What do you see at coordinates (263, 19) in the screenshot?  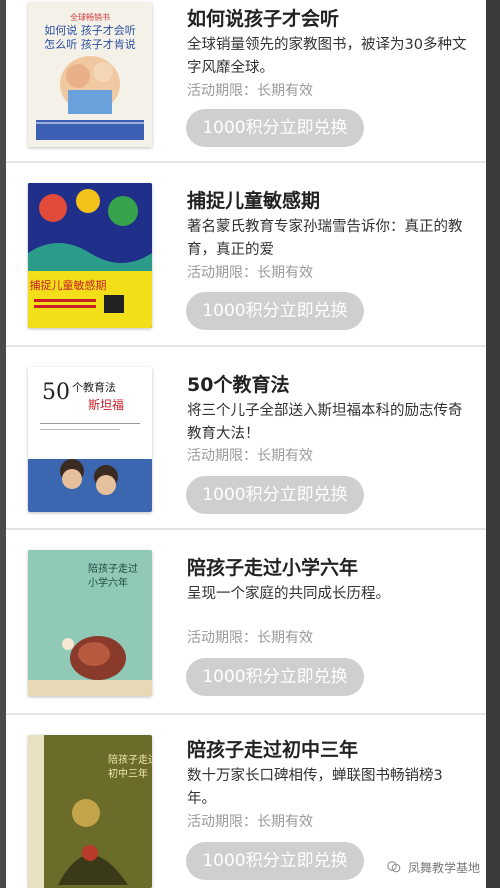 I see `item-title: 如何说孩子才会听` at bounding box center [263, 19].